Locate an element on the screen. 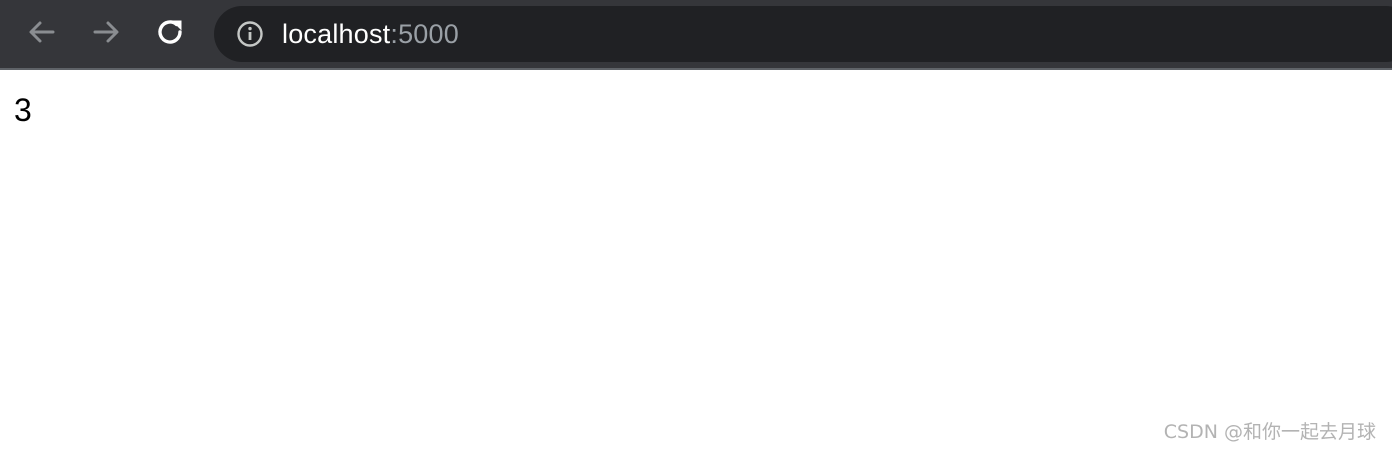 The width and height of the screenshot is (1392, 452). watermark: CSDN @和你一起去月球 is located at coordinates (1269, 432).